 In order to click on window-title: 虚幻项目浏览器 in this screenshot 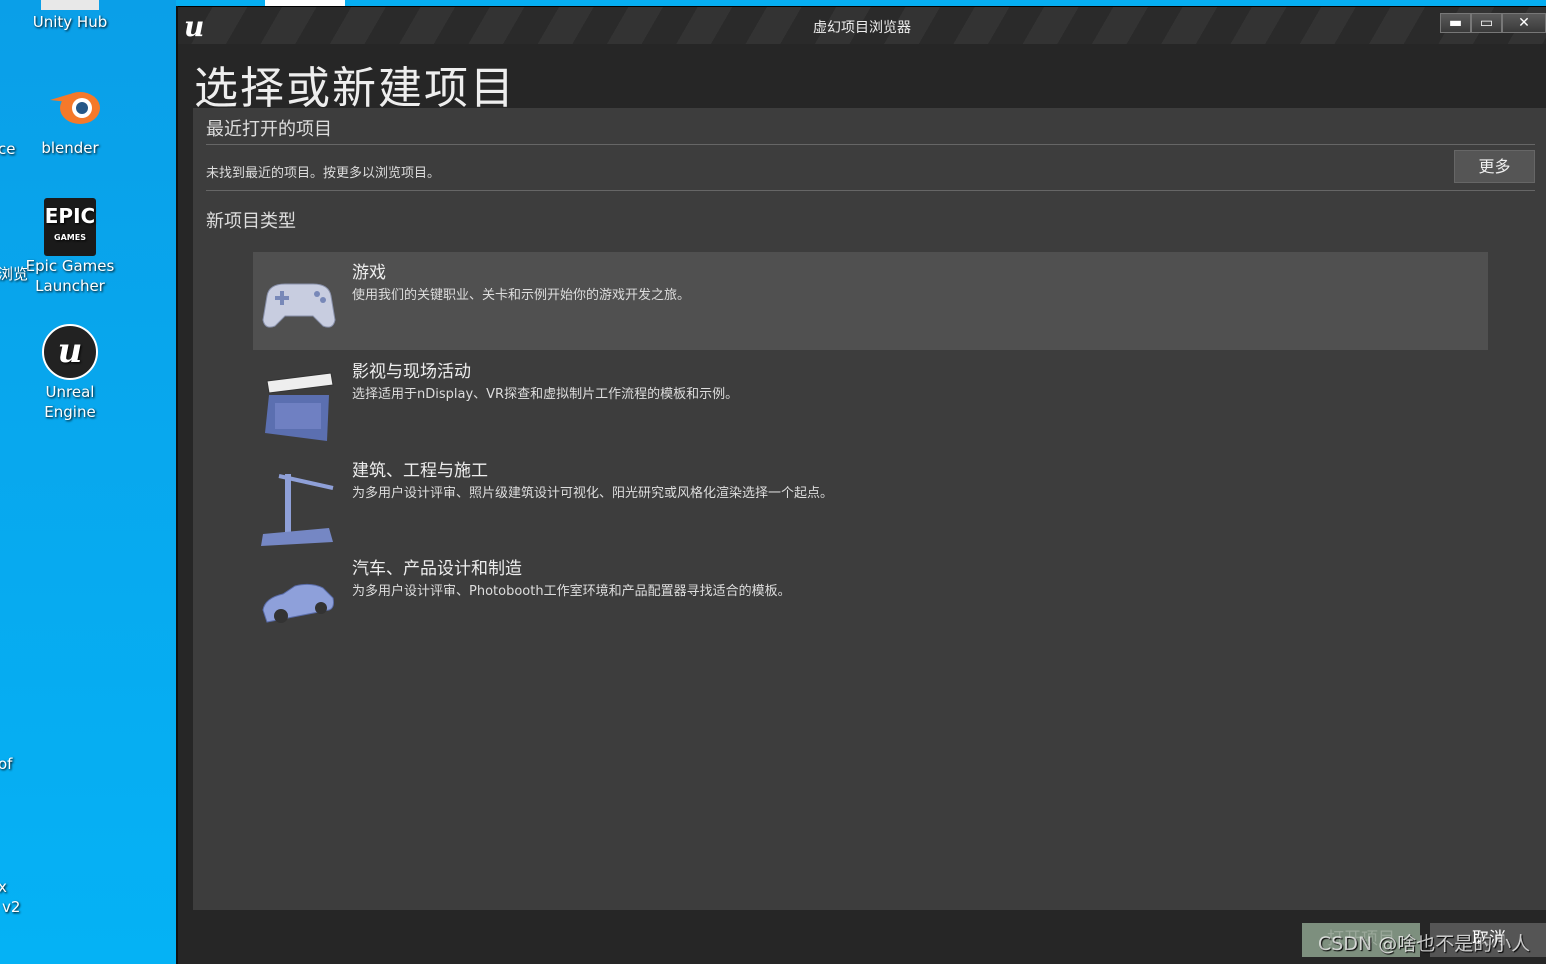, I will do `click(862, 28)`.